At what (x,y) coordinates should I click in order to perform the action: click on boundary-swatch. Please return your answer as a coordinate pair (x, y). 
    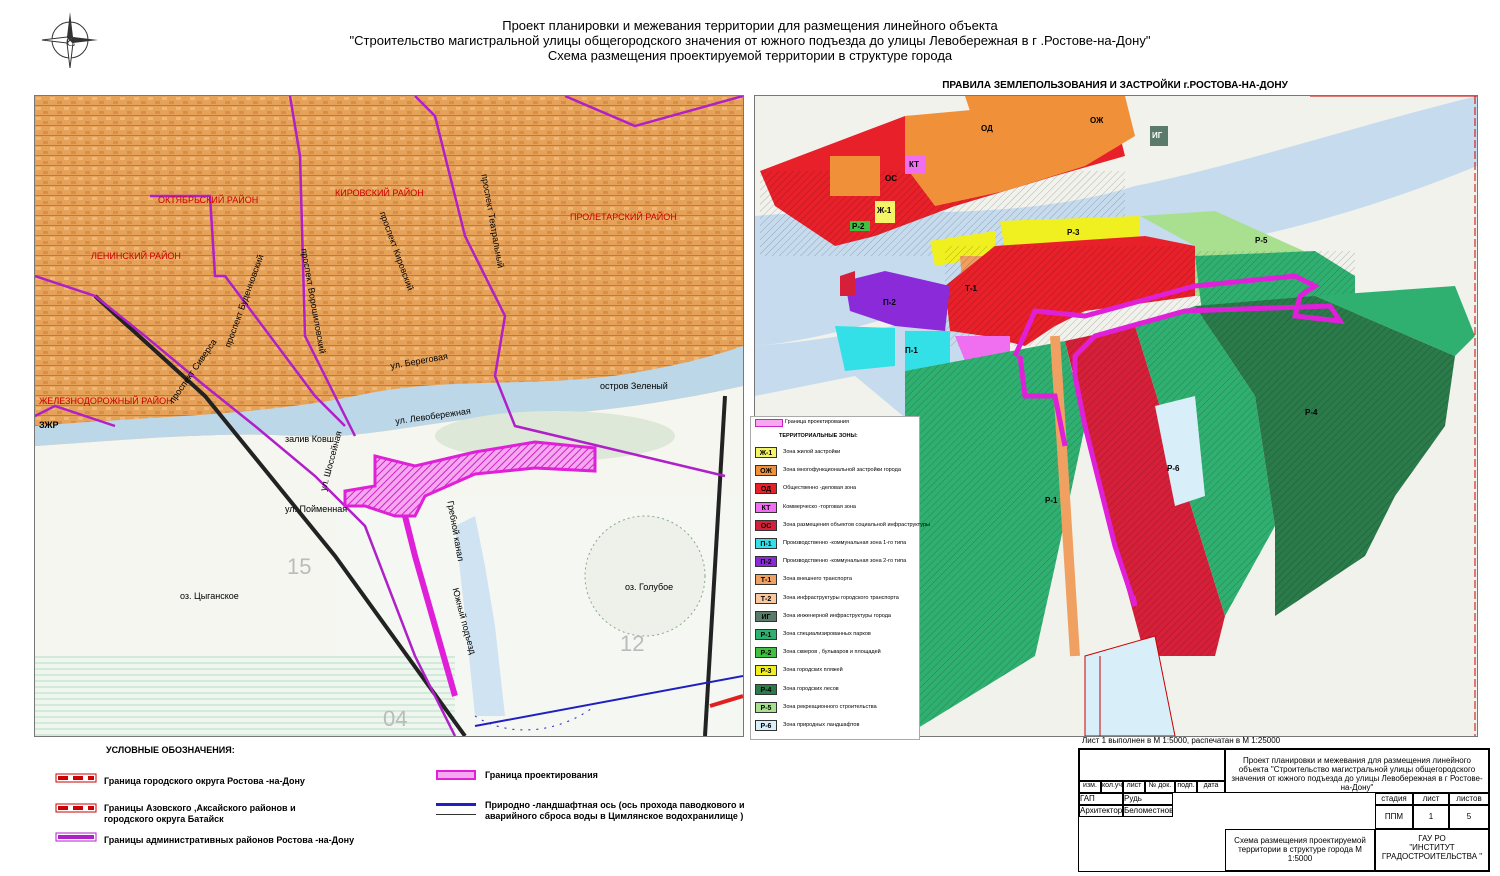
    Looking at the image, I should click on (769, 423).